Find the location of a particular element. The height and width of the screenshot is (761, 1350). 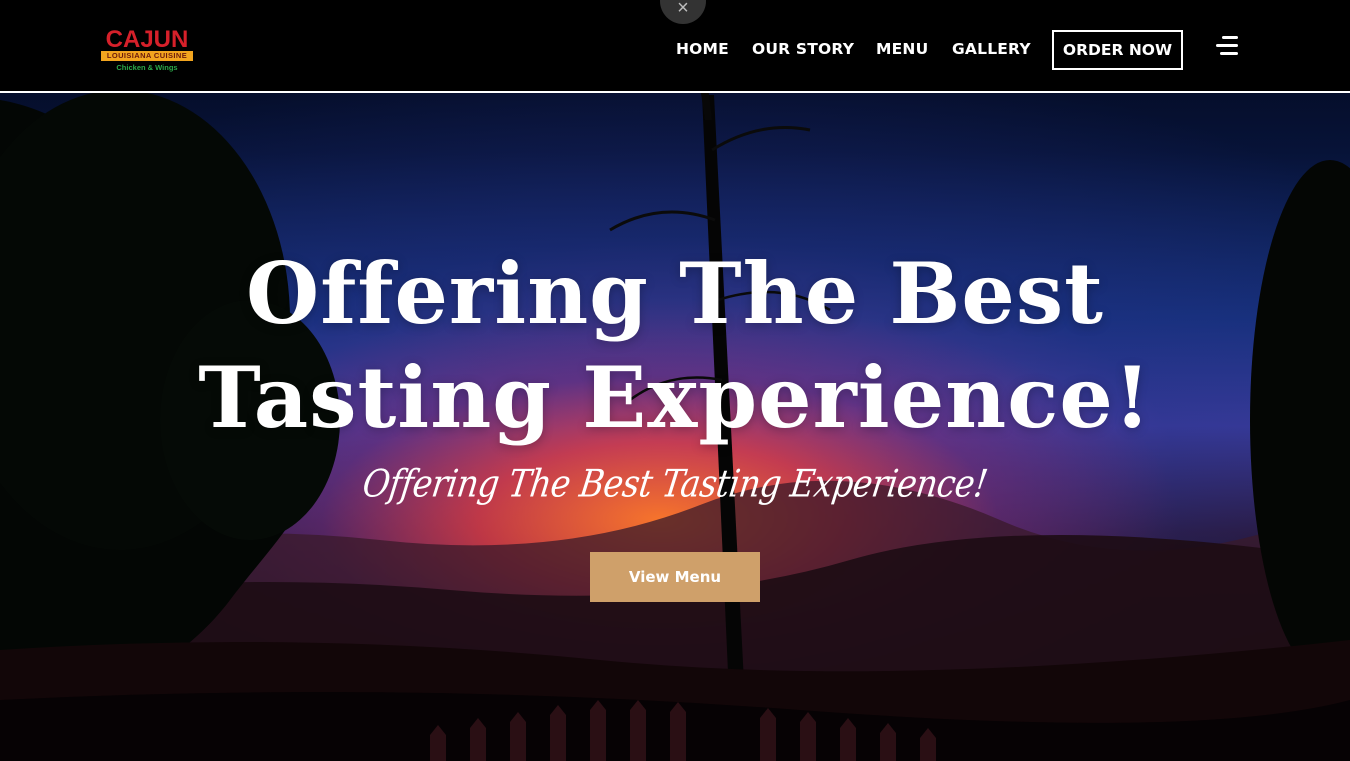

nav-home-link: HOME is located at coordinates (702, 49).